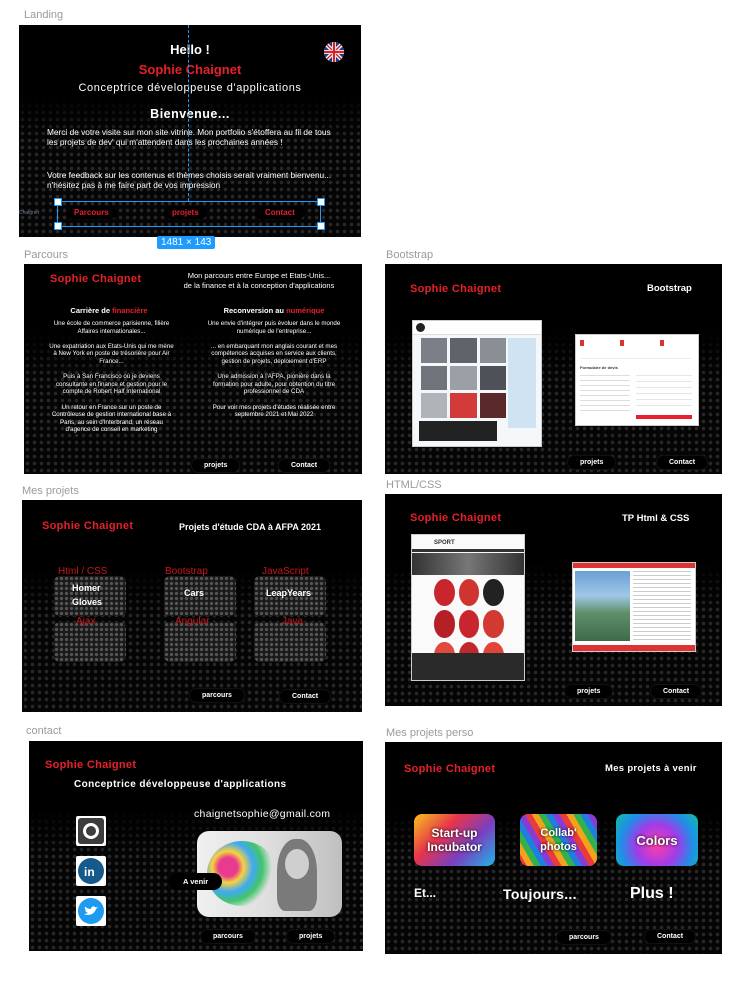 The height and width of the screenshot is (989, 749). Describe the element at coordinates (280, 212) in the screenshot. I see `landing-nav-contact: Contact` at that location.